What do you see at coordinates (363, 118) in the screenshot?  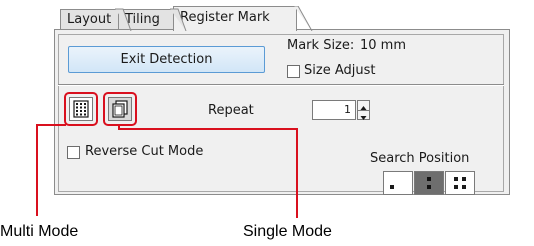 I see `arrow-down-icon` at bounding box center [363, 118].